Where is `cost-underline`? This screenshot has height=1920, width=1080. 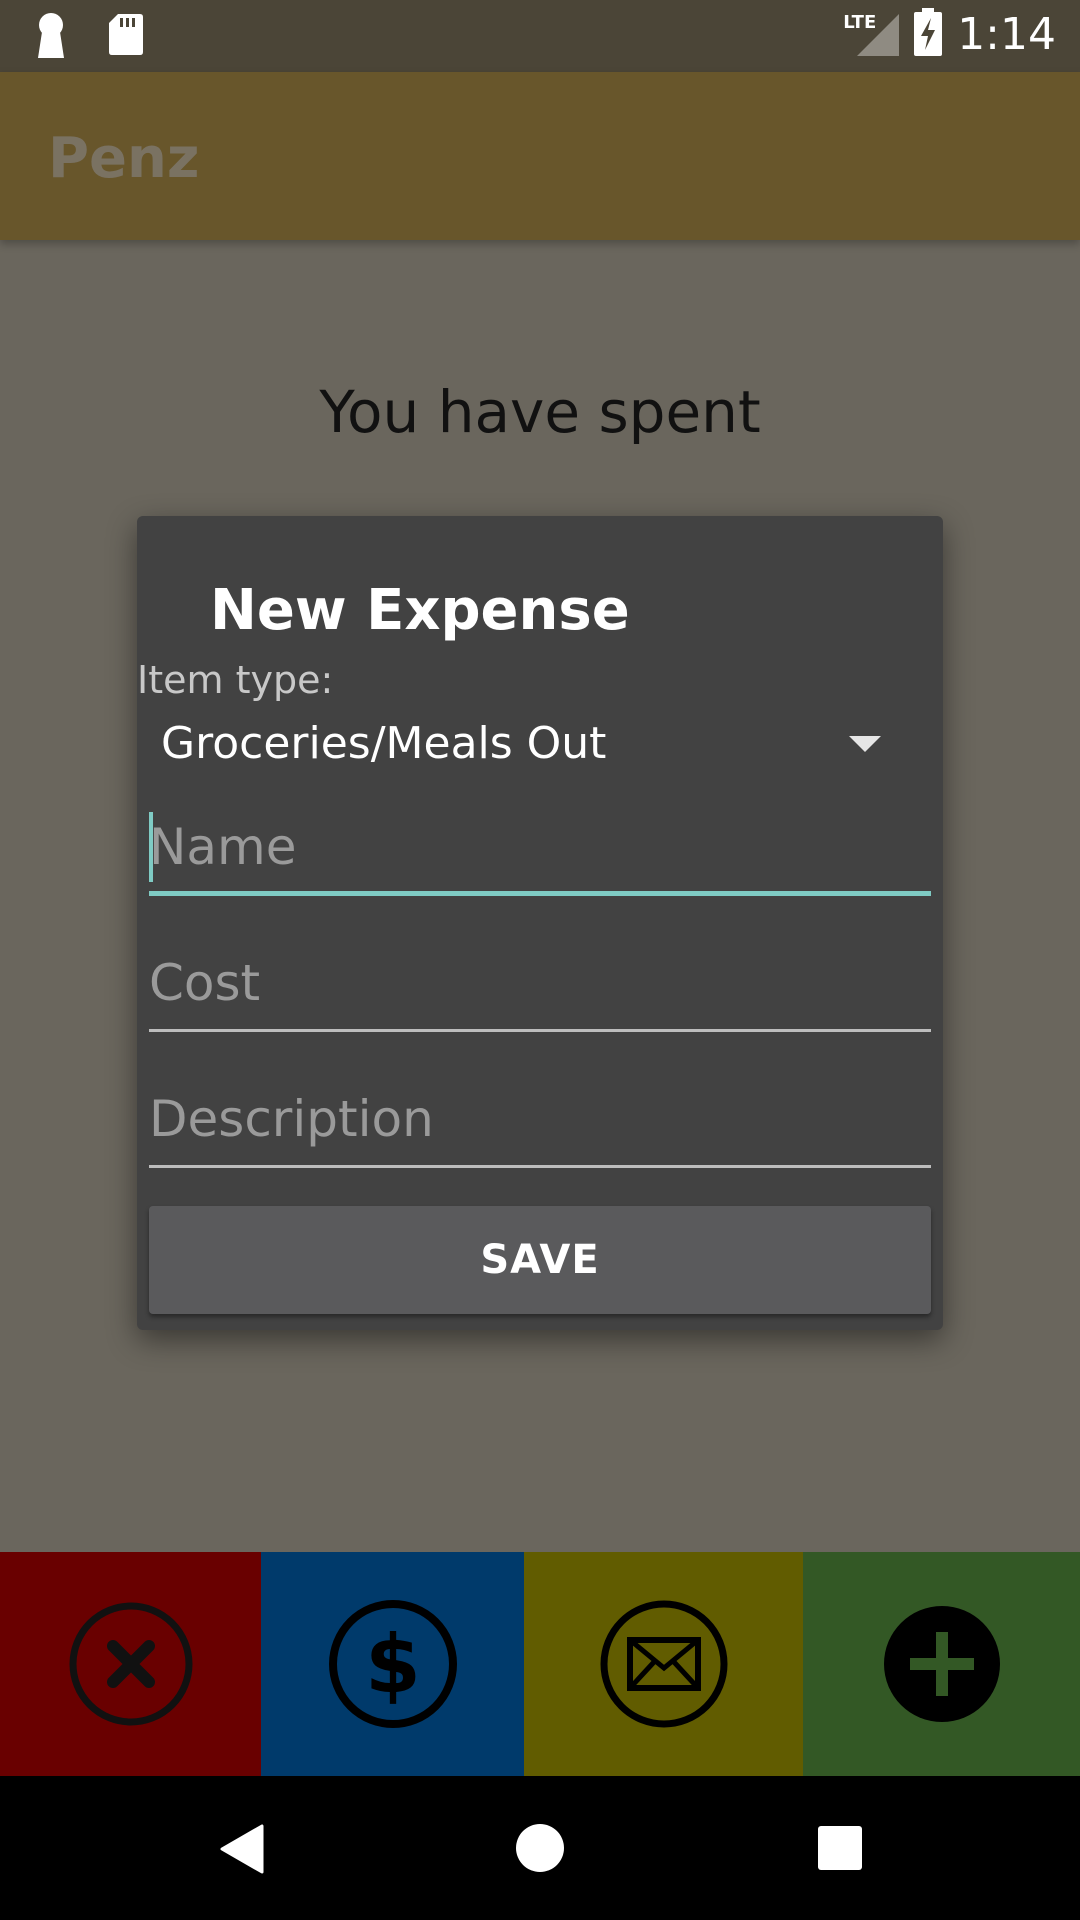 cost-underline is located at coordinates (540, 1030).